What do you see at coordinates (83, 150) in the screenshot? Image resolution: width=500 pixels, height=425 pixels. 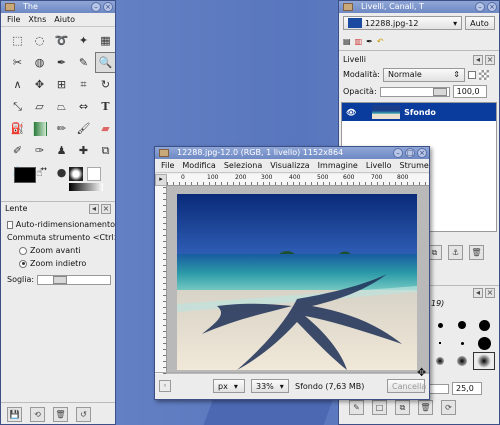 I see `heal-icon: ✚` at bounding box center [83, 150].